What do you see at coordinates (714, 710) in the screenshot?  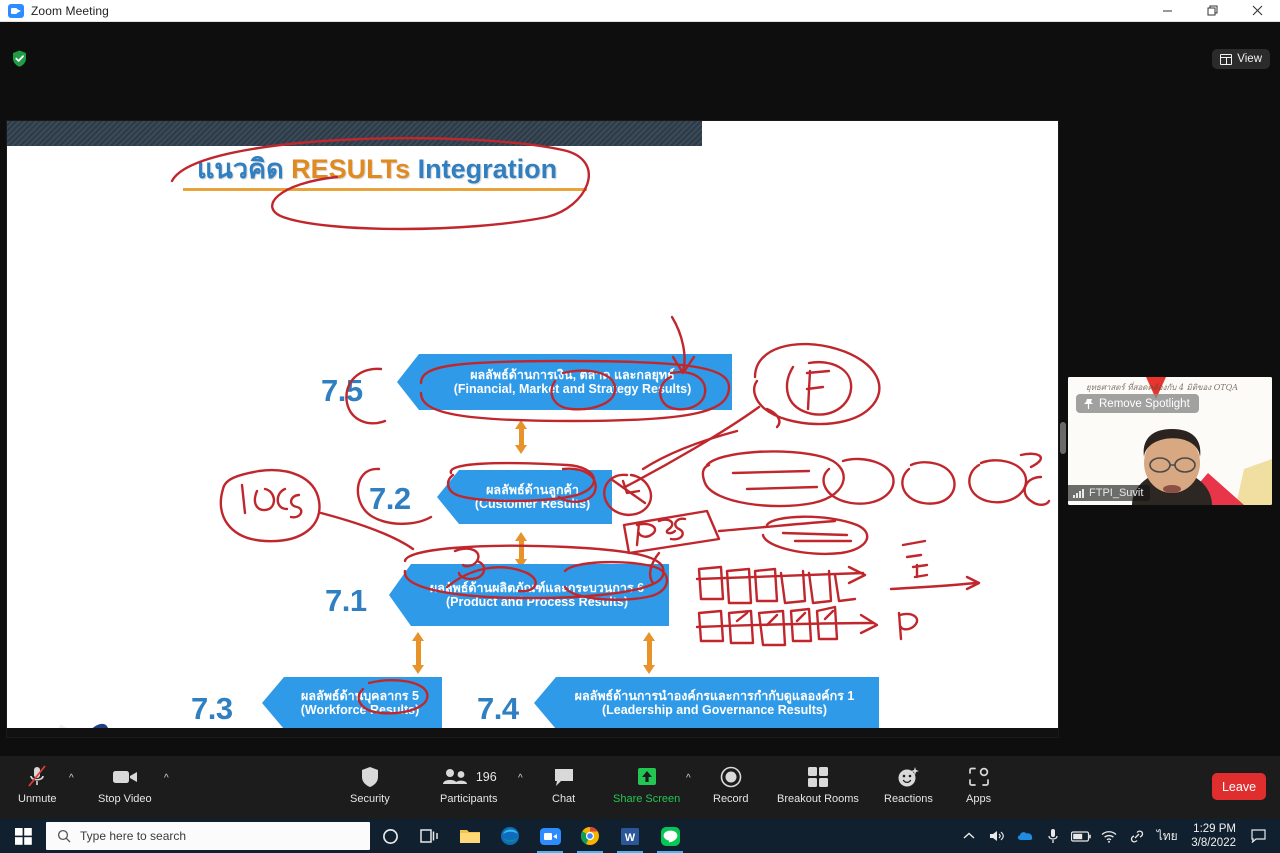 I see `row-english-74: (Leadership and Governance Results)` at bounding box center [714, 710].